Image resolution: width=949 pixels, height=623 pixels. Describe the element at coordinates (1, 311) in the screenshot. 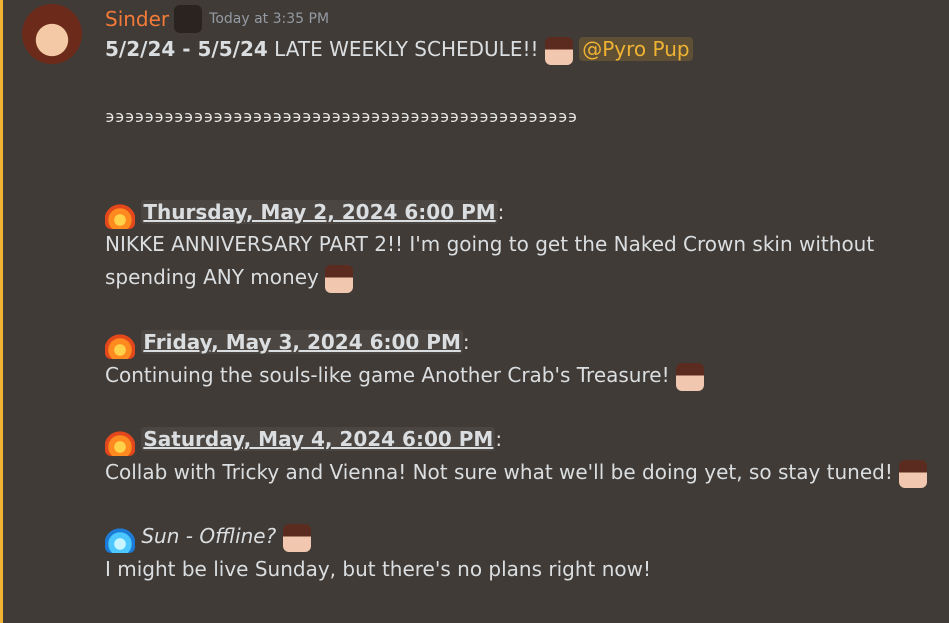

I see `mention-highlight-bar` at that location.